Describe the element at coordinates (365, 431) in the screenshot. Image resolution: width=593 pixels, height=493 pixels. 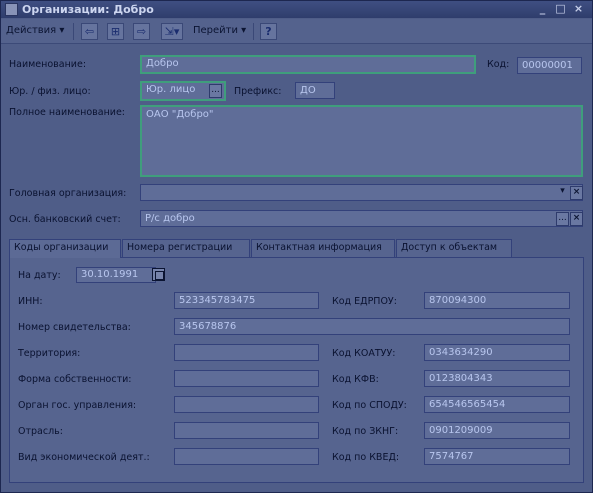
I see `zkng-label: Код по ЗКНГ:` at that location.